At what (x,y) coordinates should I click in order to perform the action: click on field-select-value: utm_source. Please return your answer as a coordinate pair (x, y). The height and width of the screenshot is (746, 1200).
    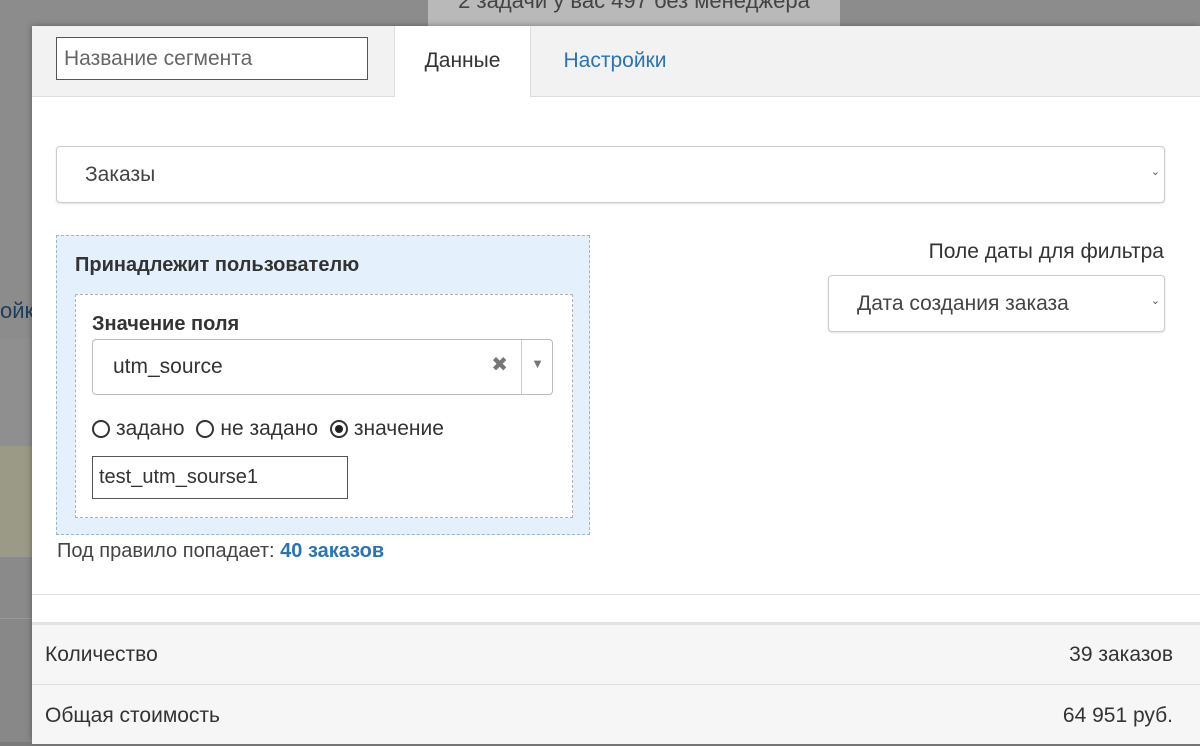
    Looking at the image, I should click on (168, 366).